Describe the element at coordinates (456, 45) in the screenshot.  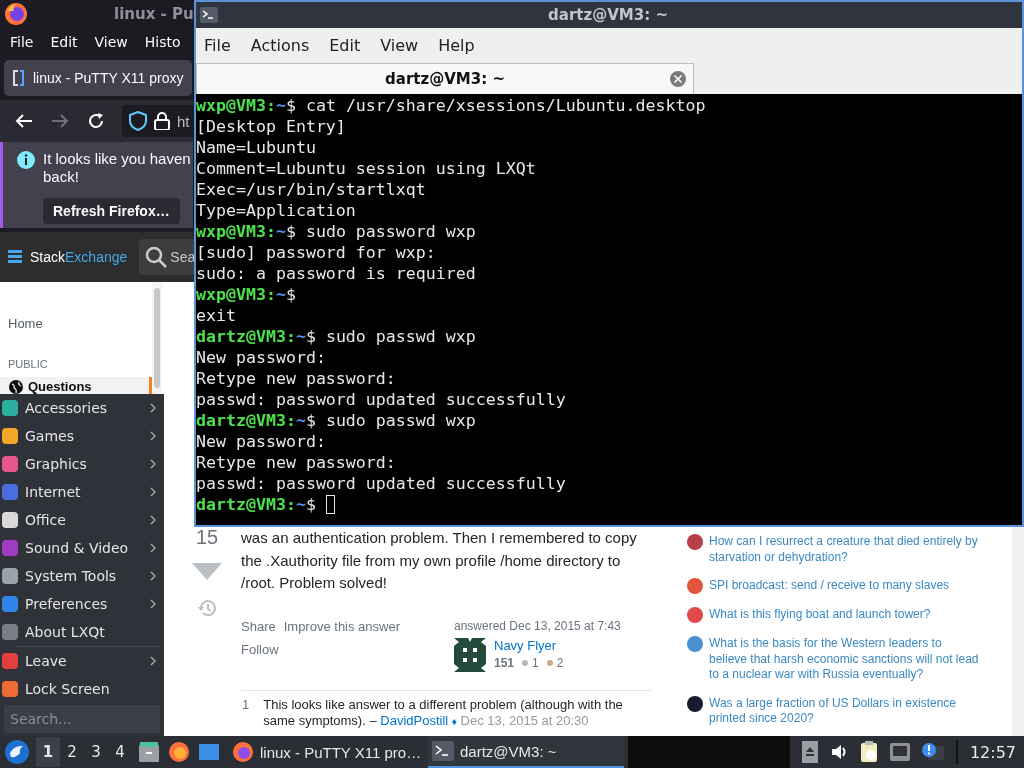
I see `menu-item: Help` at that location.